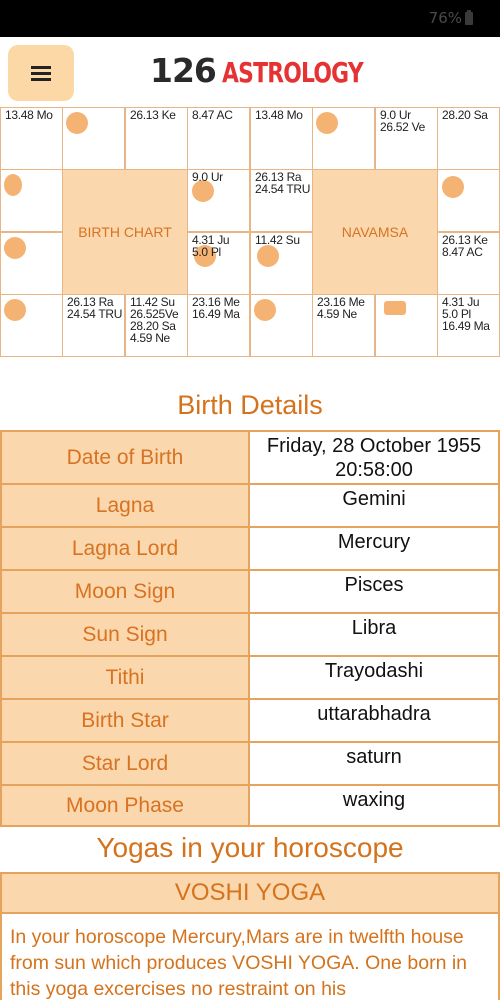  I want to click on chart-cell: 8.47 AC, so click(218, 138).